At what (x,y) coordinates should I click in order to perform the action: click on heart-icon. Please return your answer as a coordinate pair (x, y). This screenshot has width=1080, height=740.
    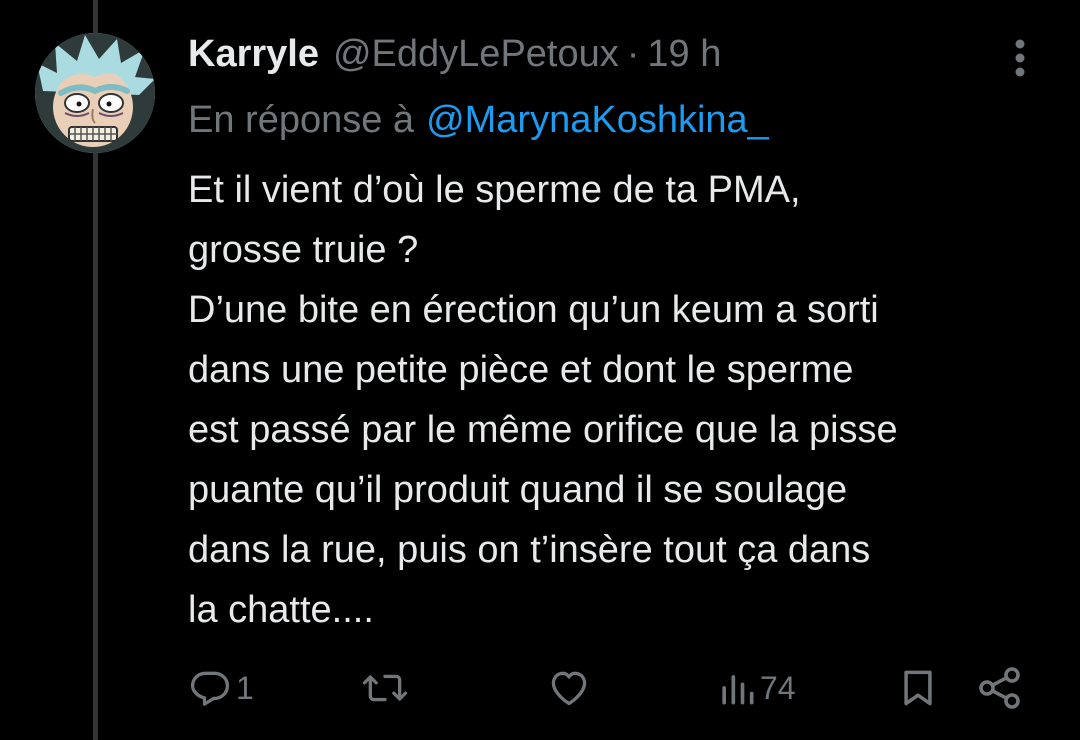
    Looking at the image, I should click on (569, 688).